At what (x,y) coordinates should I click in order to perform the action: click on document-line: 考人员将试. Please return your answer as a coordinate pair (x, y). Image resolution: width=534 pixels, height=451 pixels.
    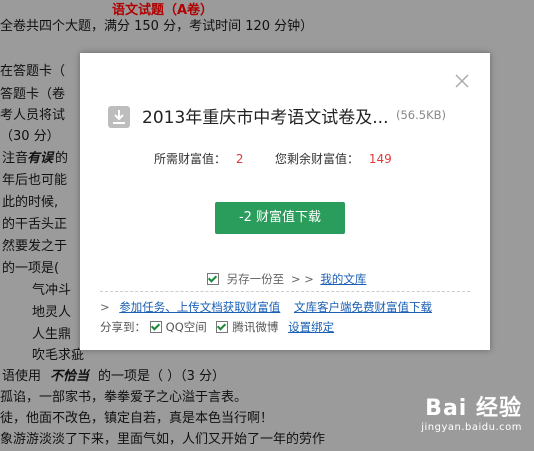
    Looking at the image, I should click on (33, 115).